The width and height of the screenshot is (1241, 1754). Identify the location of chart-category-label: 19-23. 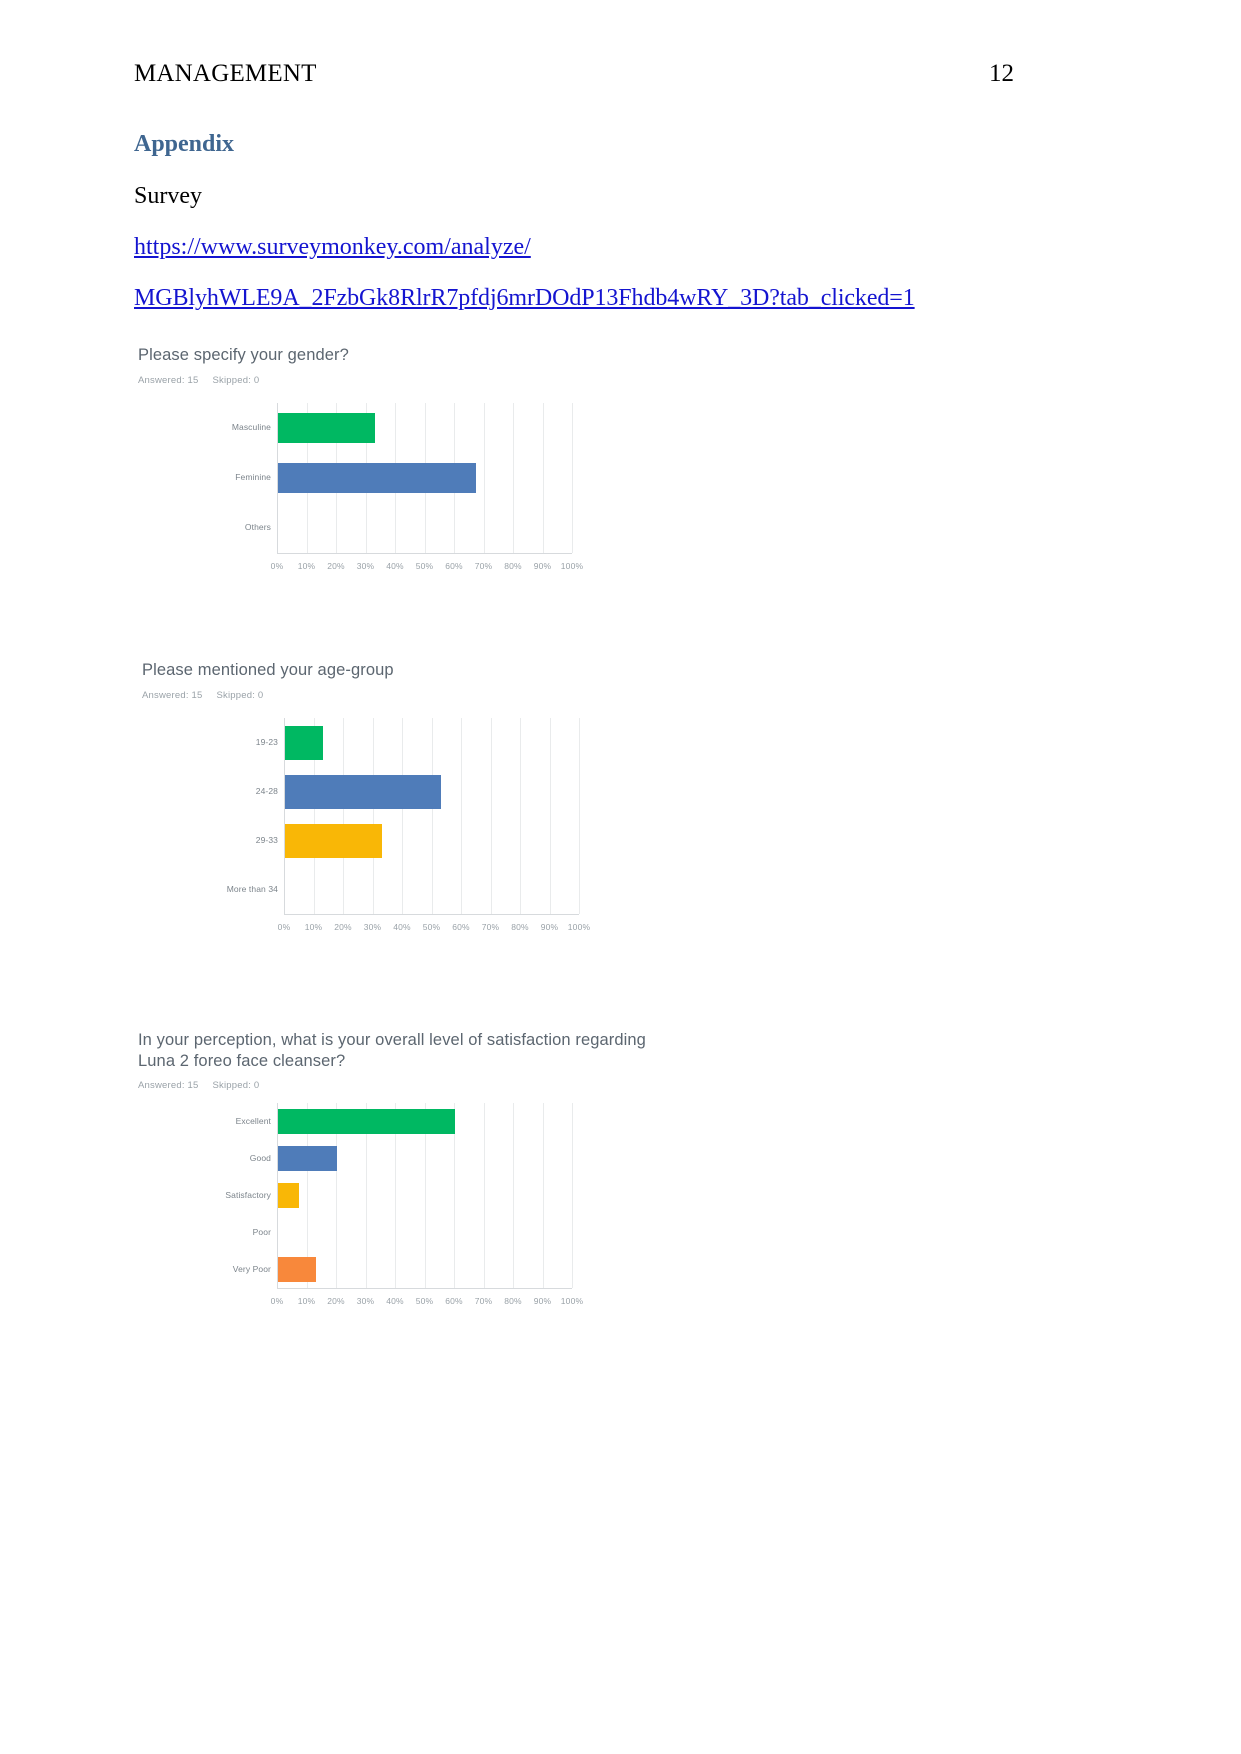
(266, 741).